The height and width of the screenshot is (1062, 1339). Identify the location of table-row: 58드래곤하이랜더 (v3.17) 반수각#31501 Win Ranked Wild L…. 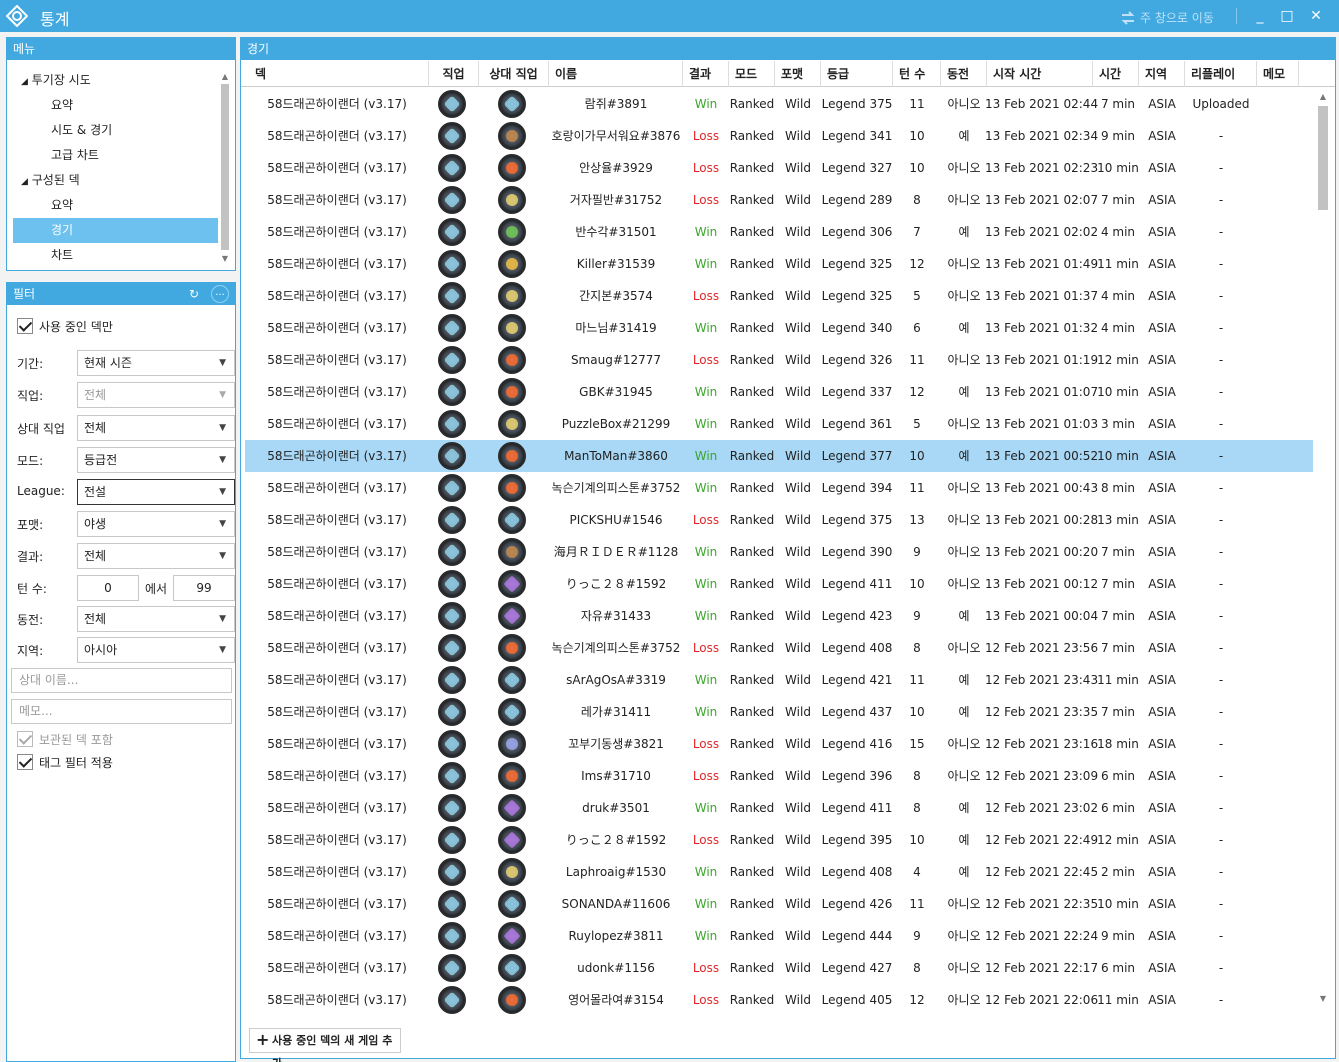
(779, 232).